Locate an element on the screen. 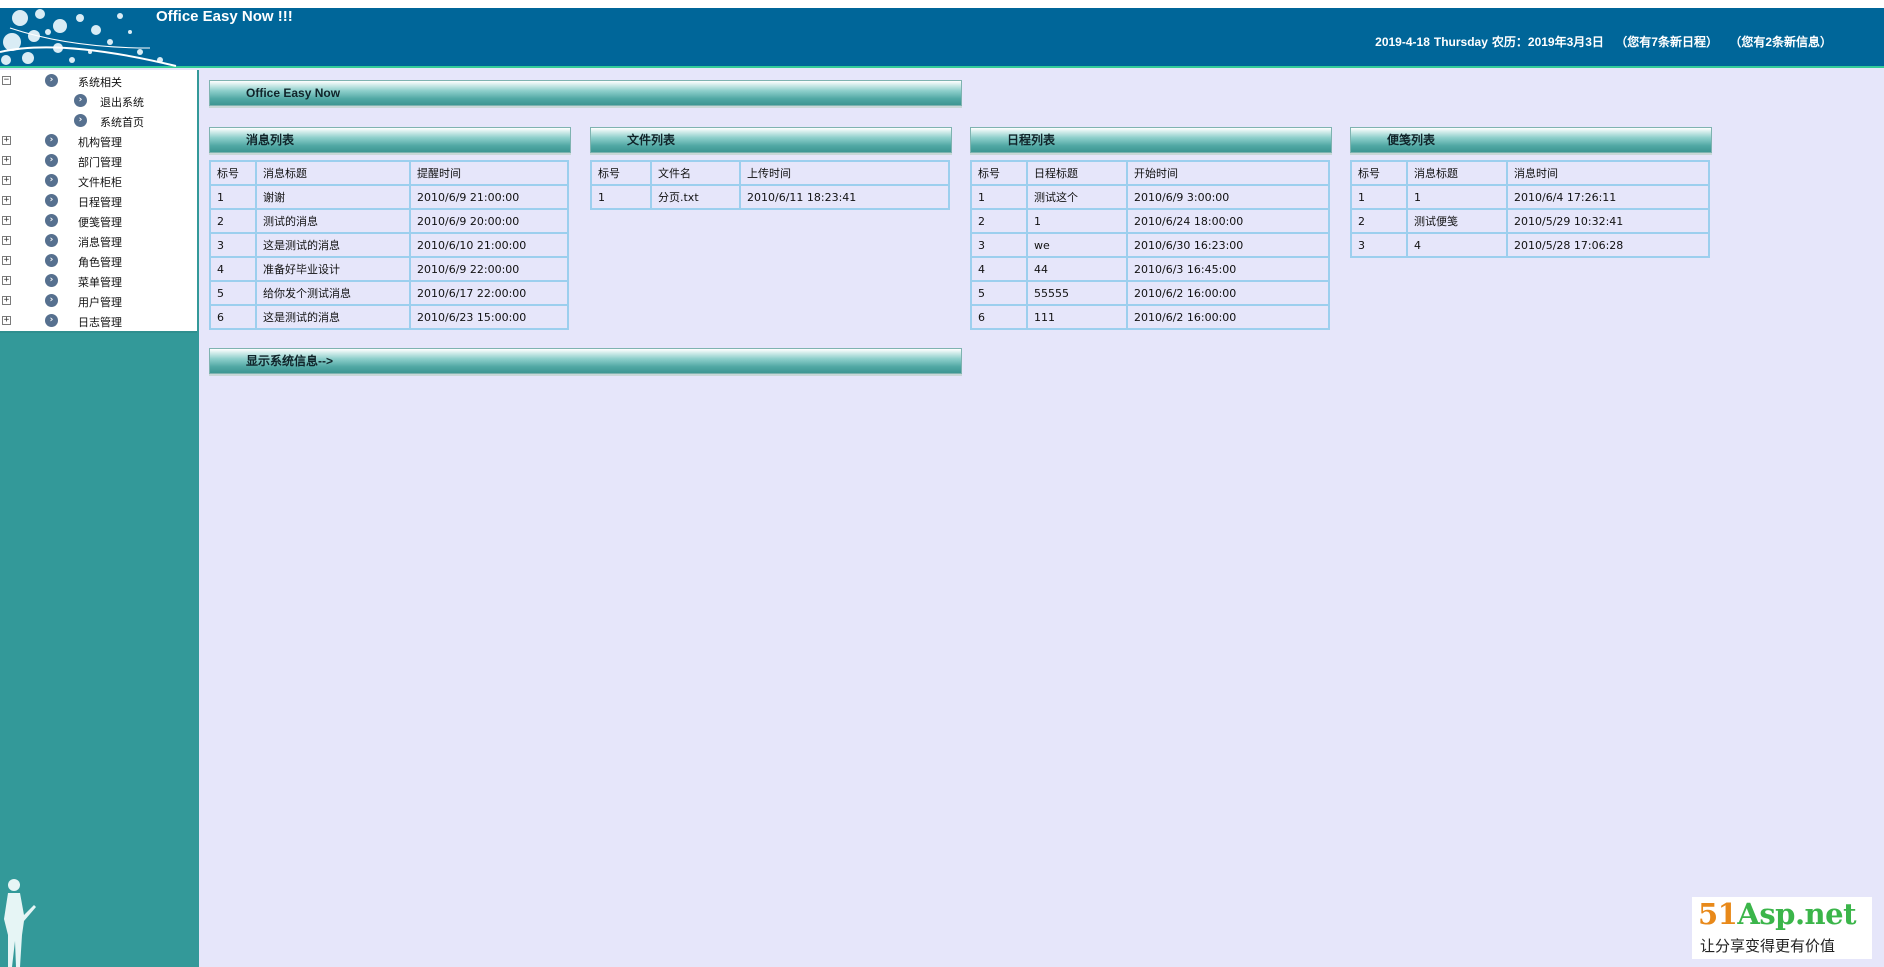  sidebar-item-label: 部门管理 is located at coordinates (100, 162).